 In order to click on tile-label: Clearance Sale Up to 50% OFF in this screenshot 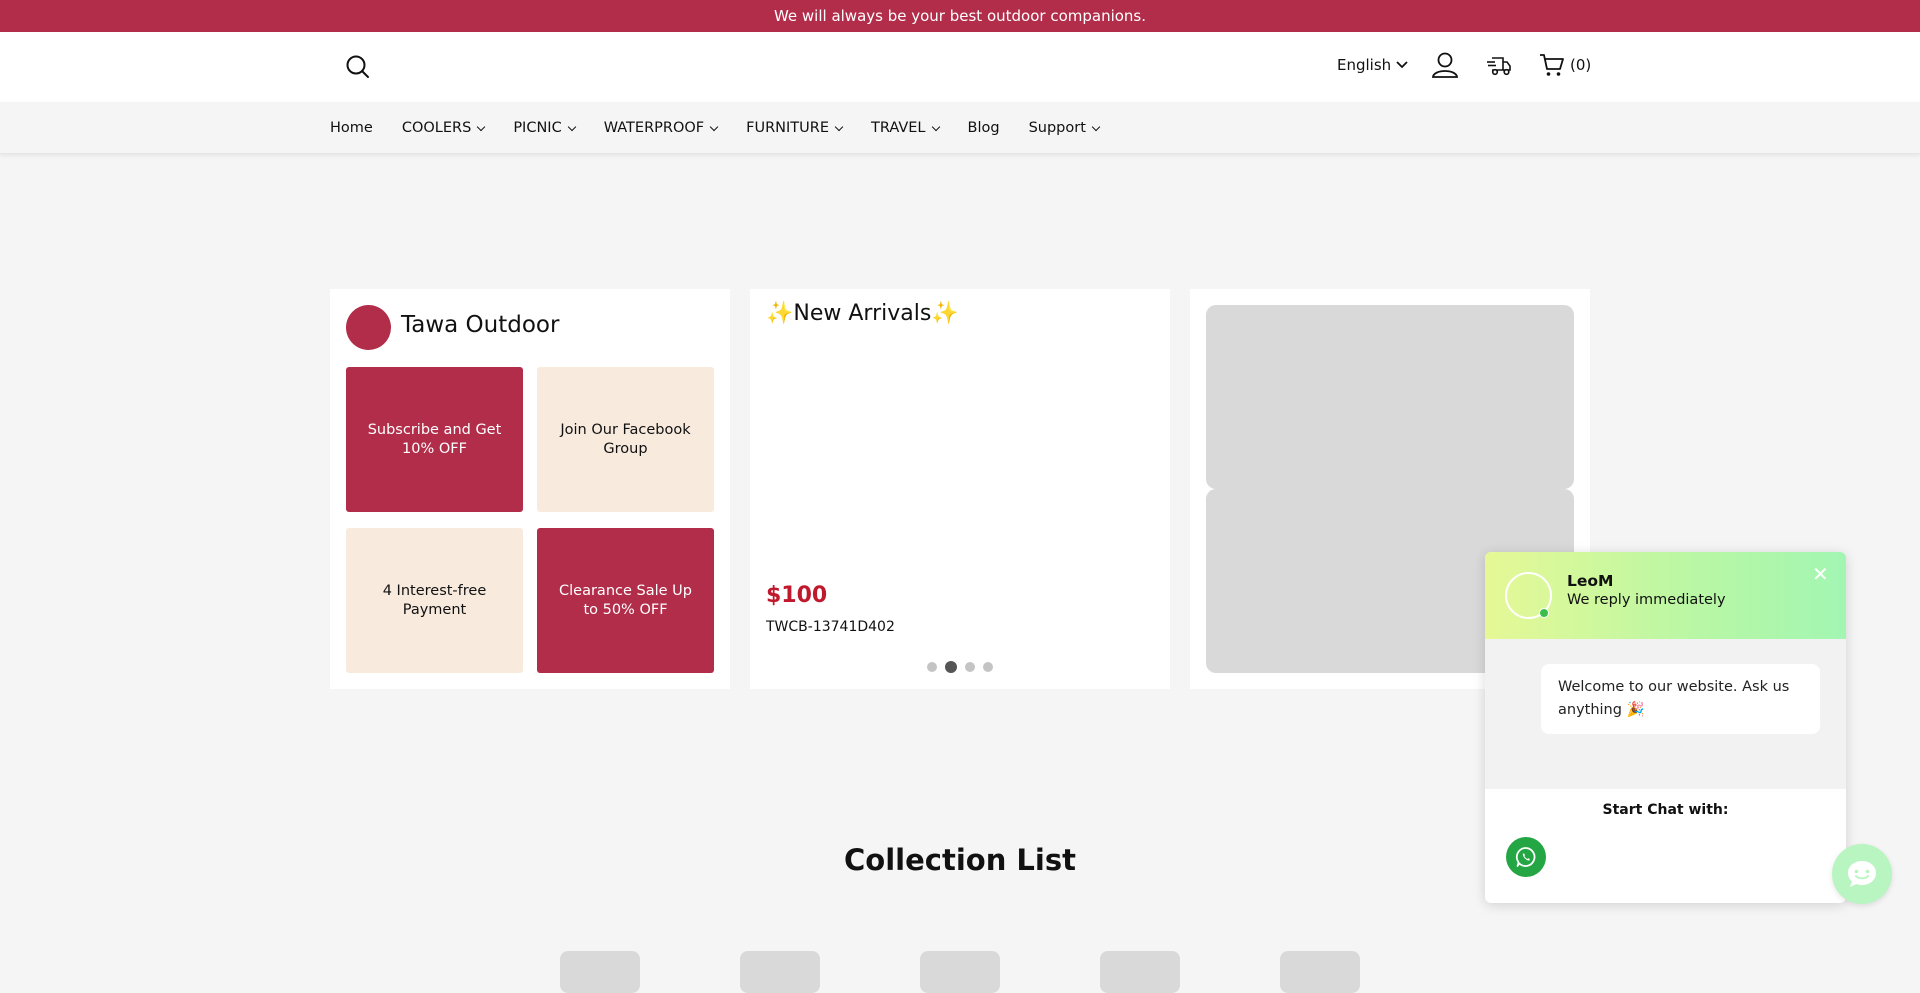, I will do `click(625, 600)`.